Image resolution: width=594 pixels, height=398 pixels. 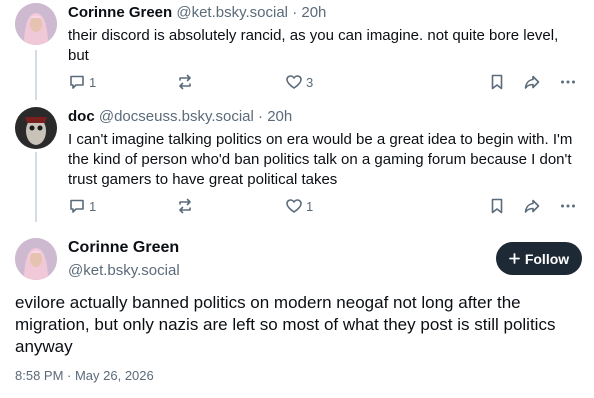 What do you see at coordinates (325, 84) in the screenshot?
I see `post-actions: 1 3` at bounding box center [325, 84].